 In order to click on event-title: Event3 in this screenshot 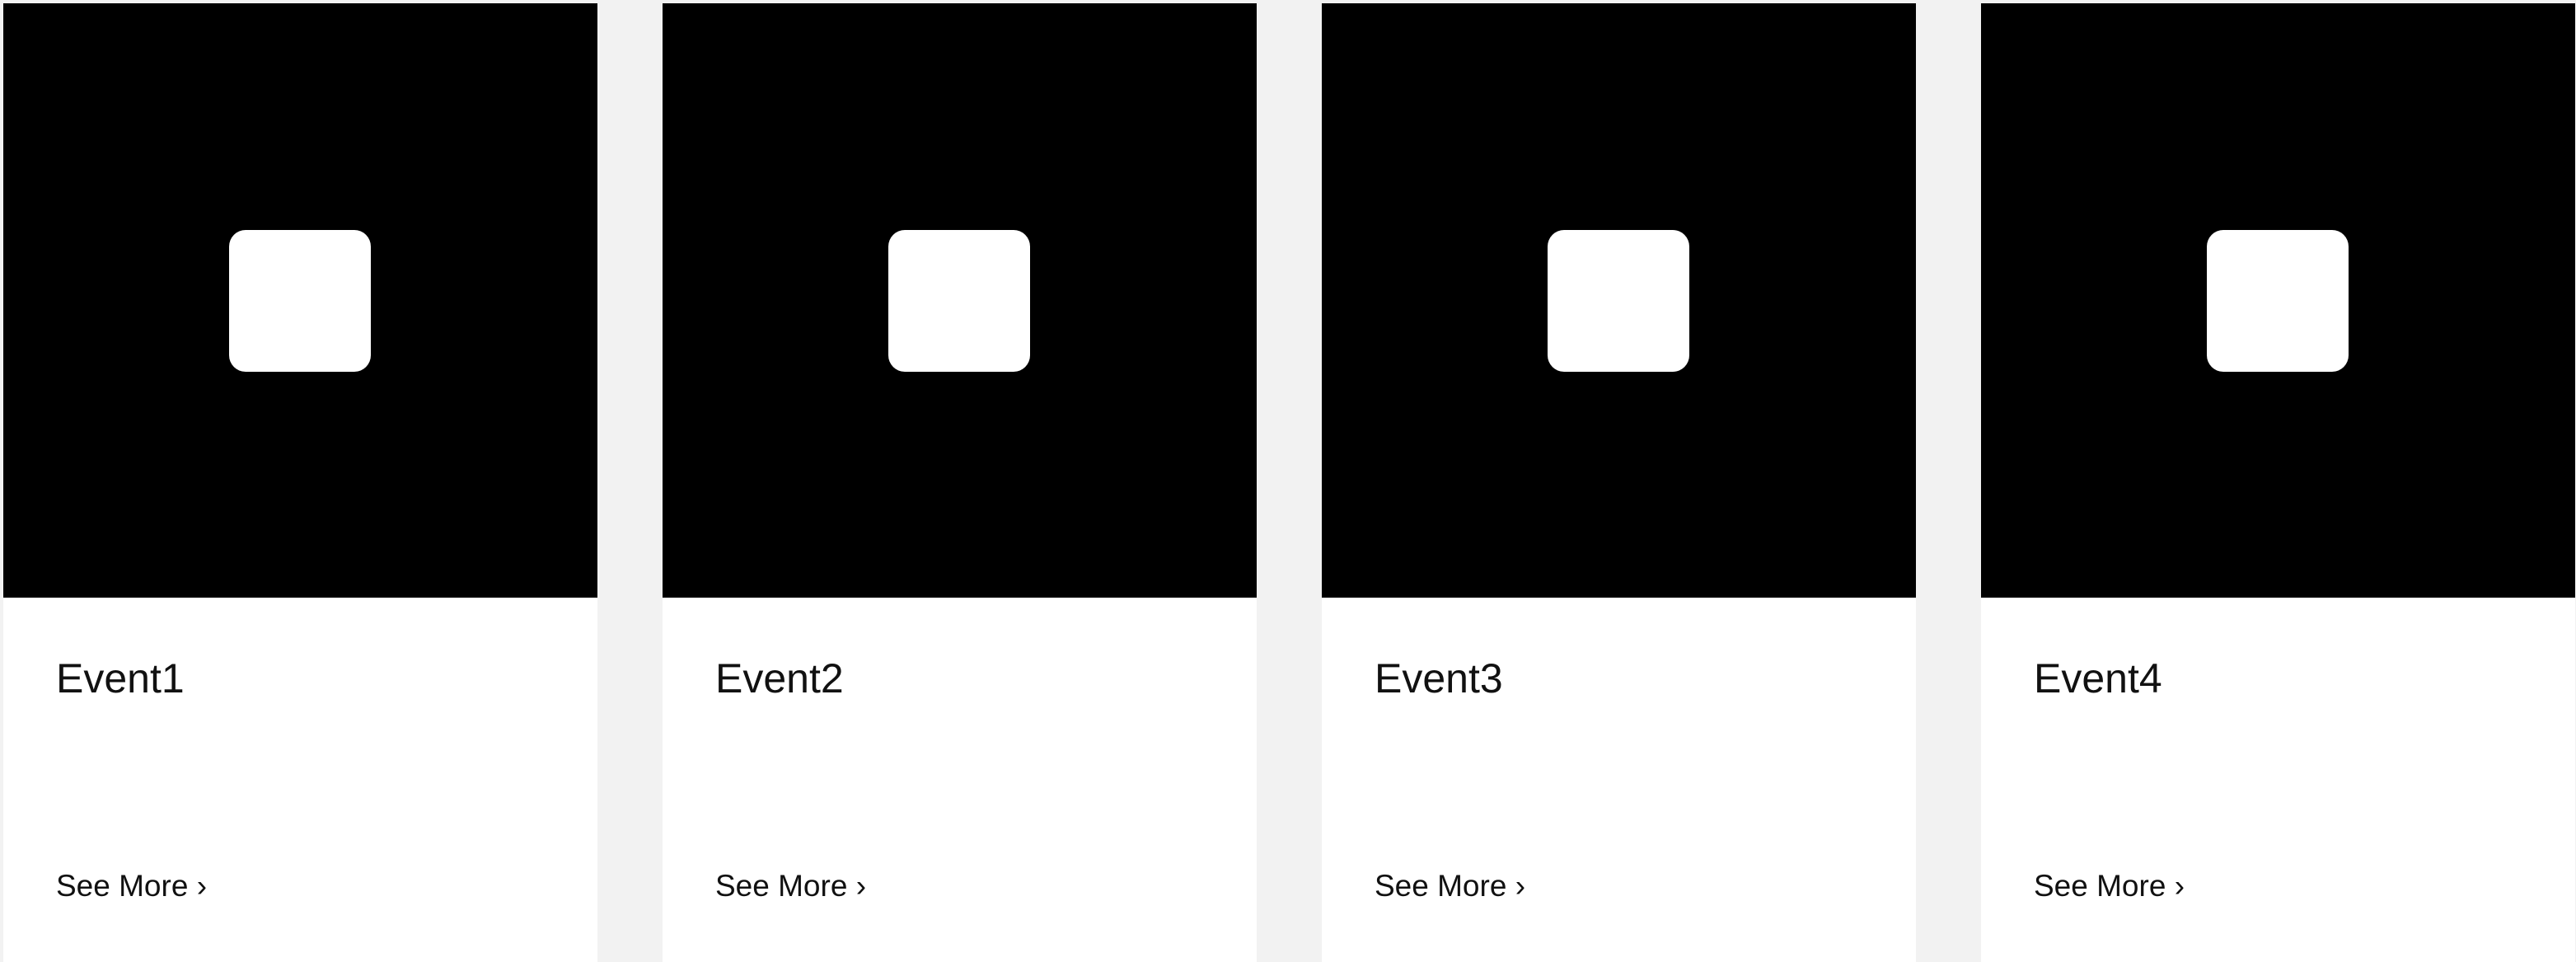, I will do `click(1439, 679)`.